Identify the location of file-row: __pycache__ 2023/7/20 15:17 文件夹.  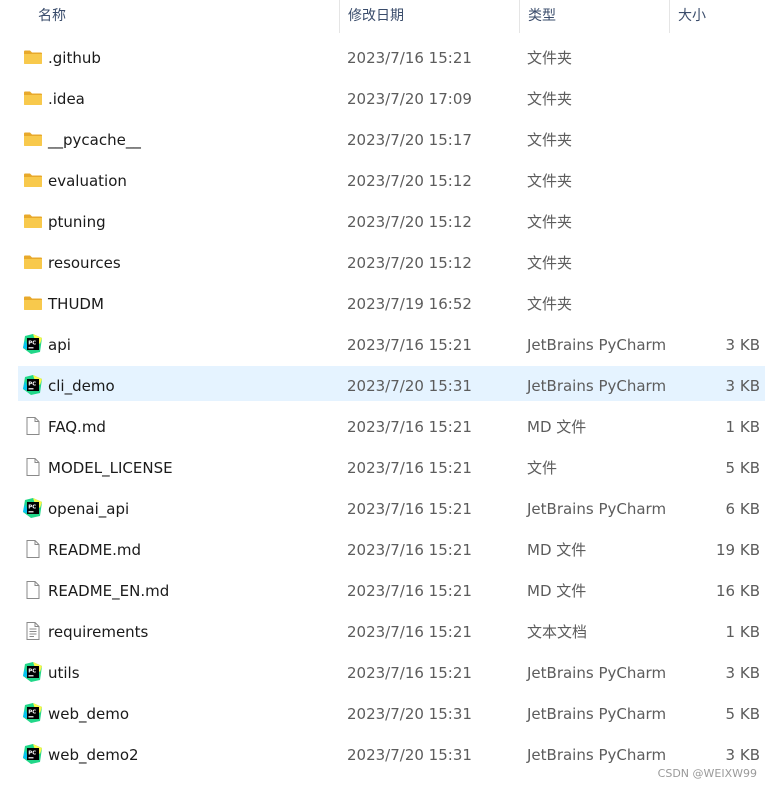
(386, 140).